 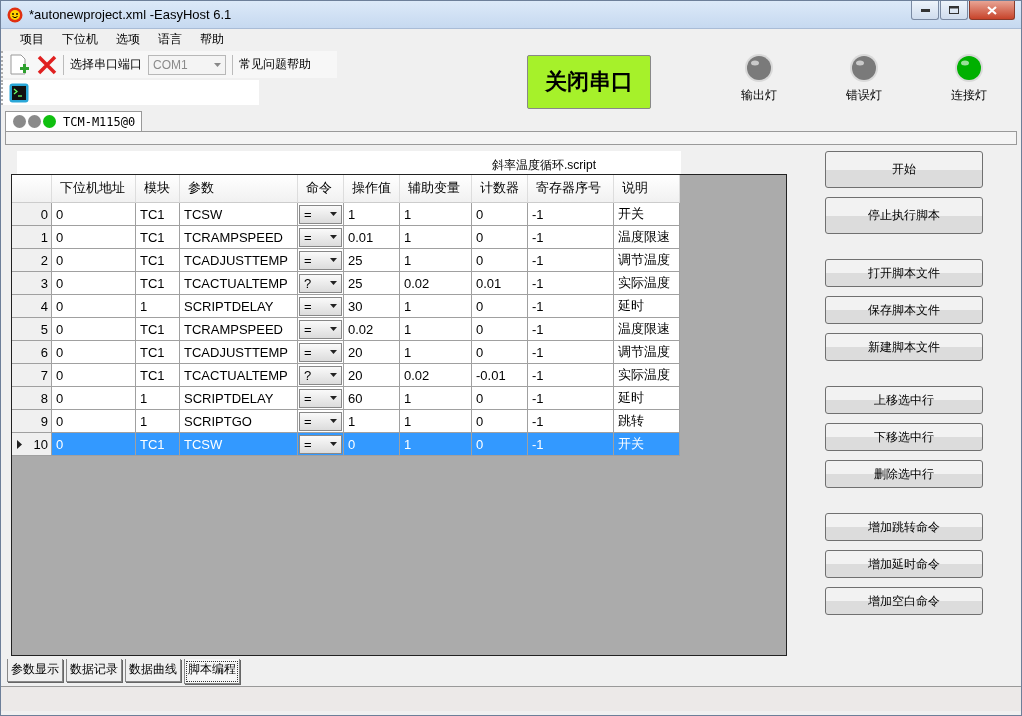 What do you see at coordinates (436, 189) in the screenshot?
I see `column-header: 辅助变量` at bounding box center [436, 189].